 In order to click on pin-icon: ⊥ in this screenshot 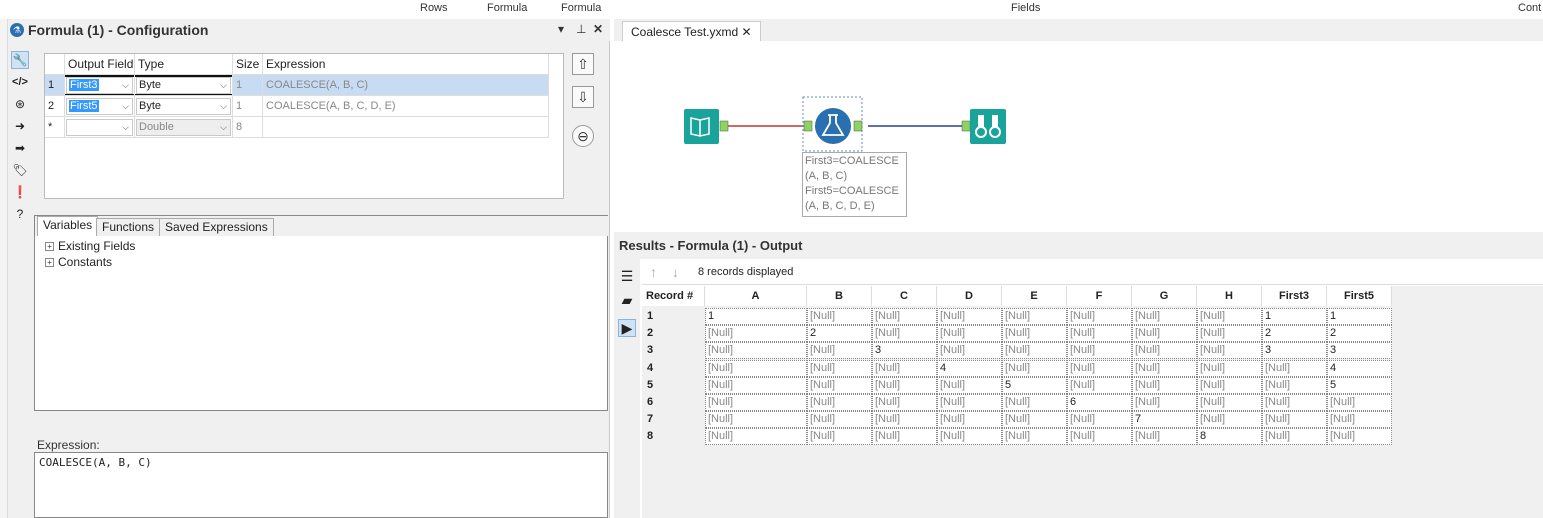, I will do `click(581, 29)`.